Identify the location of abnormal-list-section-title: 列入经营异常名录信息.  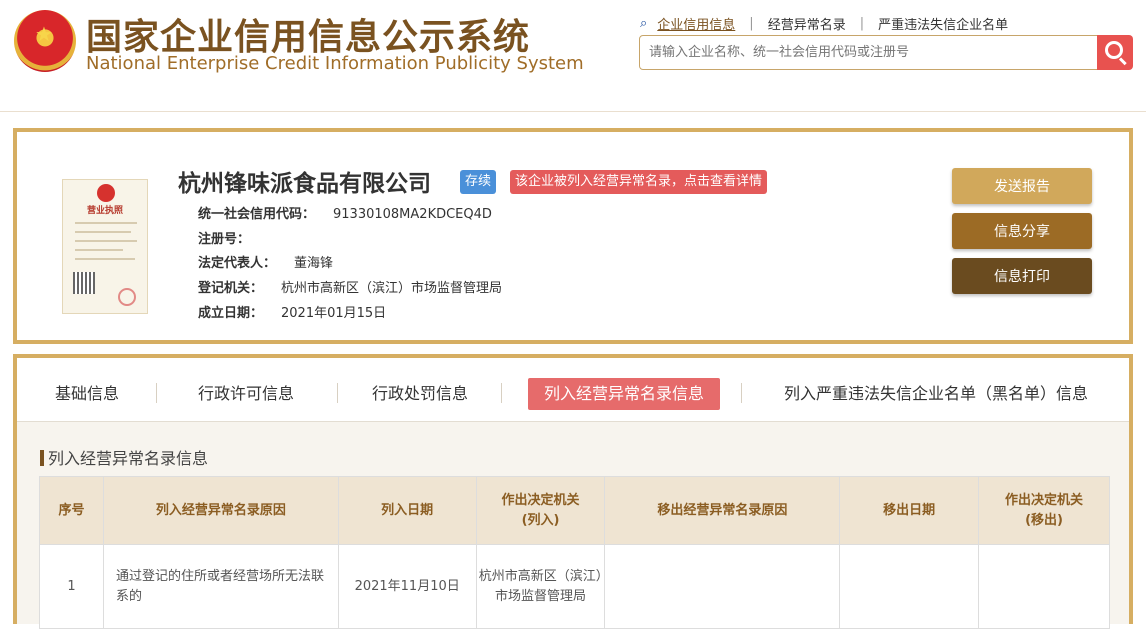
(124, 457).